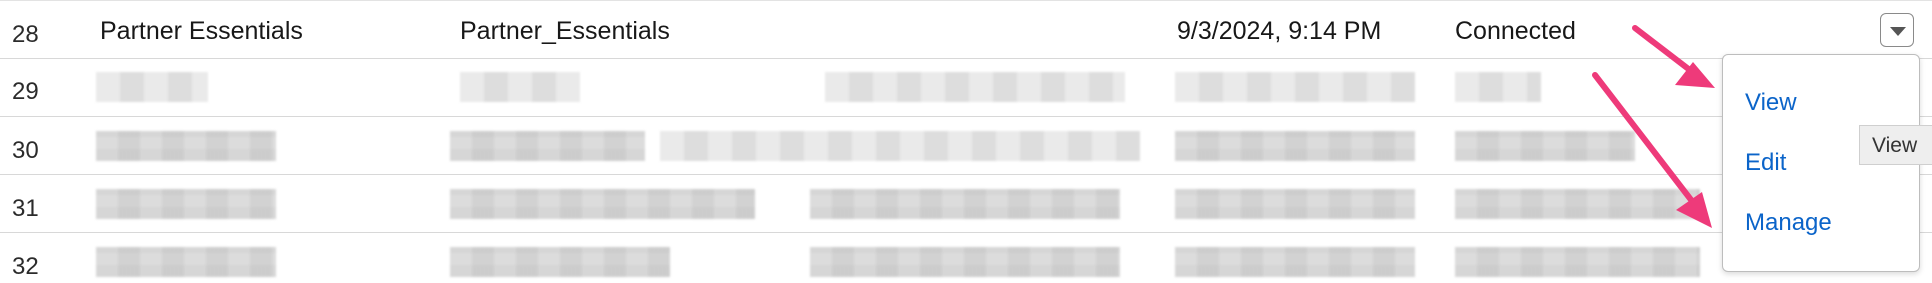 This screenshot has width=1932, height=283. I want to click on row-actions-dropdown-button, so click(1897, 30).